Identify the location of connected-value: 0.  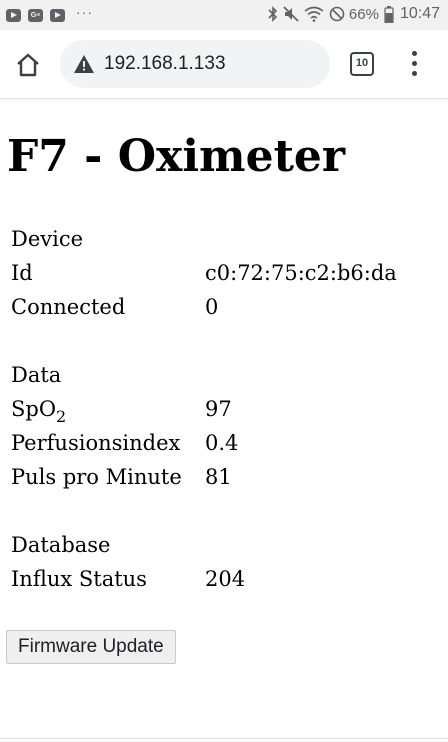
(212, 307).